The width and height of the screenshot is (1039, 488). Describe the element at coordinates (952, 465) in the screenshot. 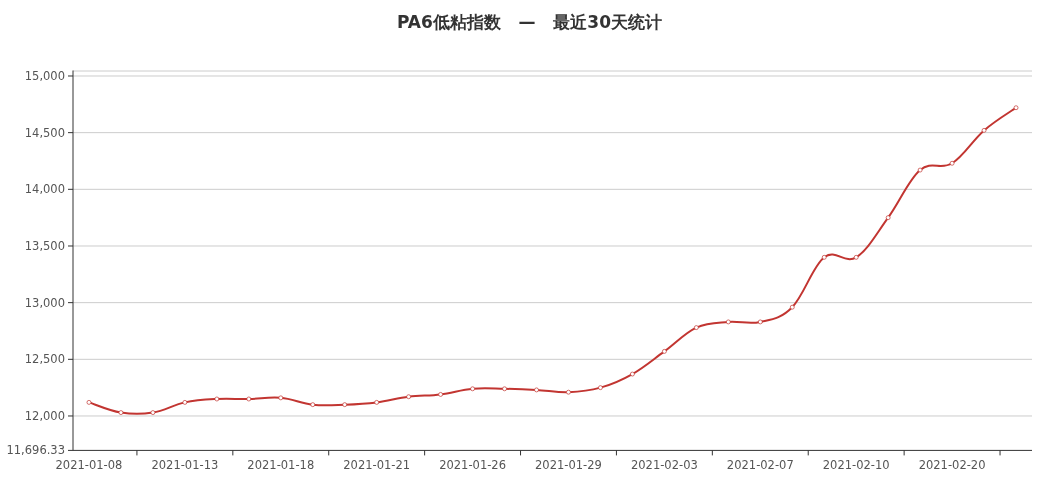

I see `axis-label: 2021-02-20` at that location.